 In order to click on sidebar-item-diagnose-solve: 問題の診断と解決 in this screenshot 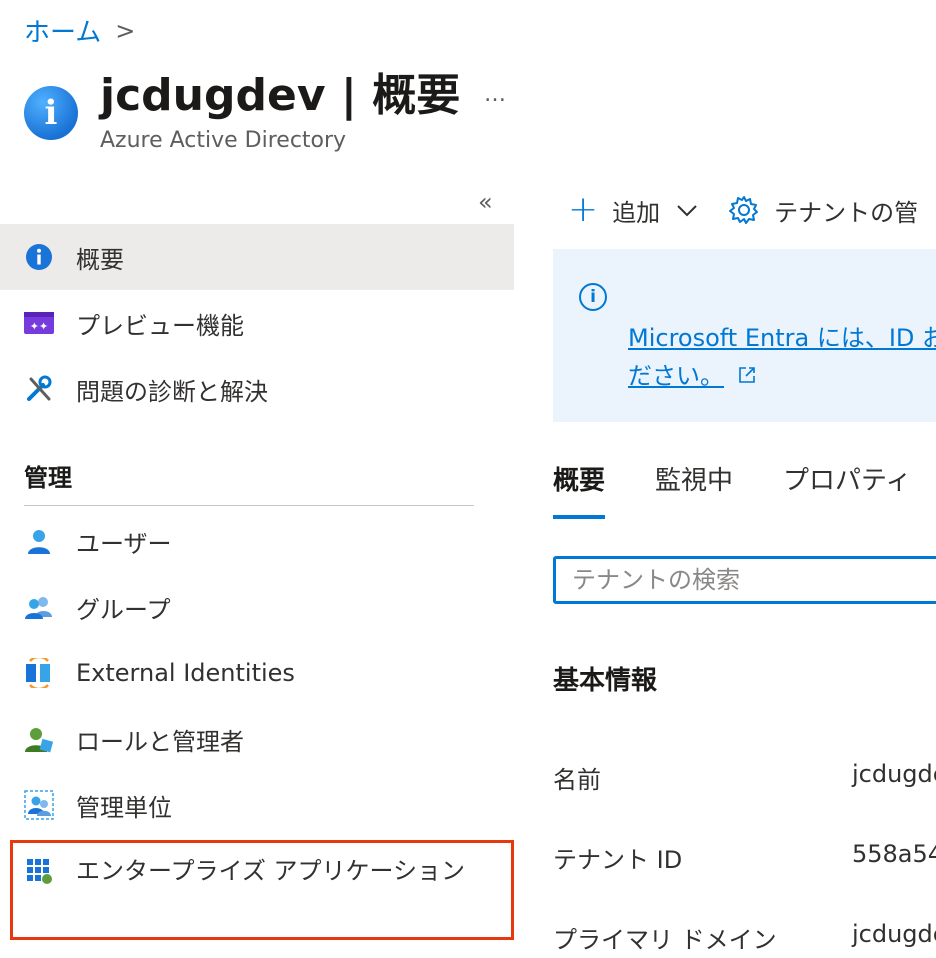, I will do `click(257, 389)`.